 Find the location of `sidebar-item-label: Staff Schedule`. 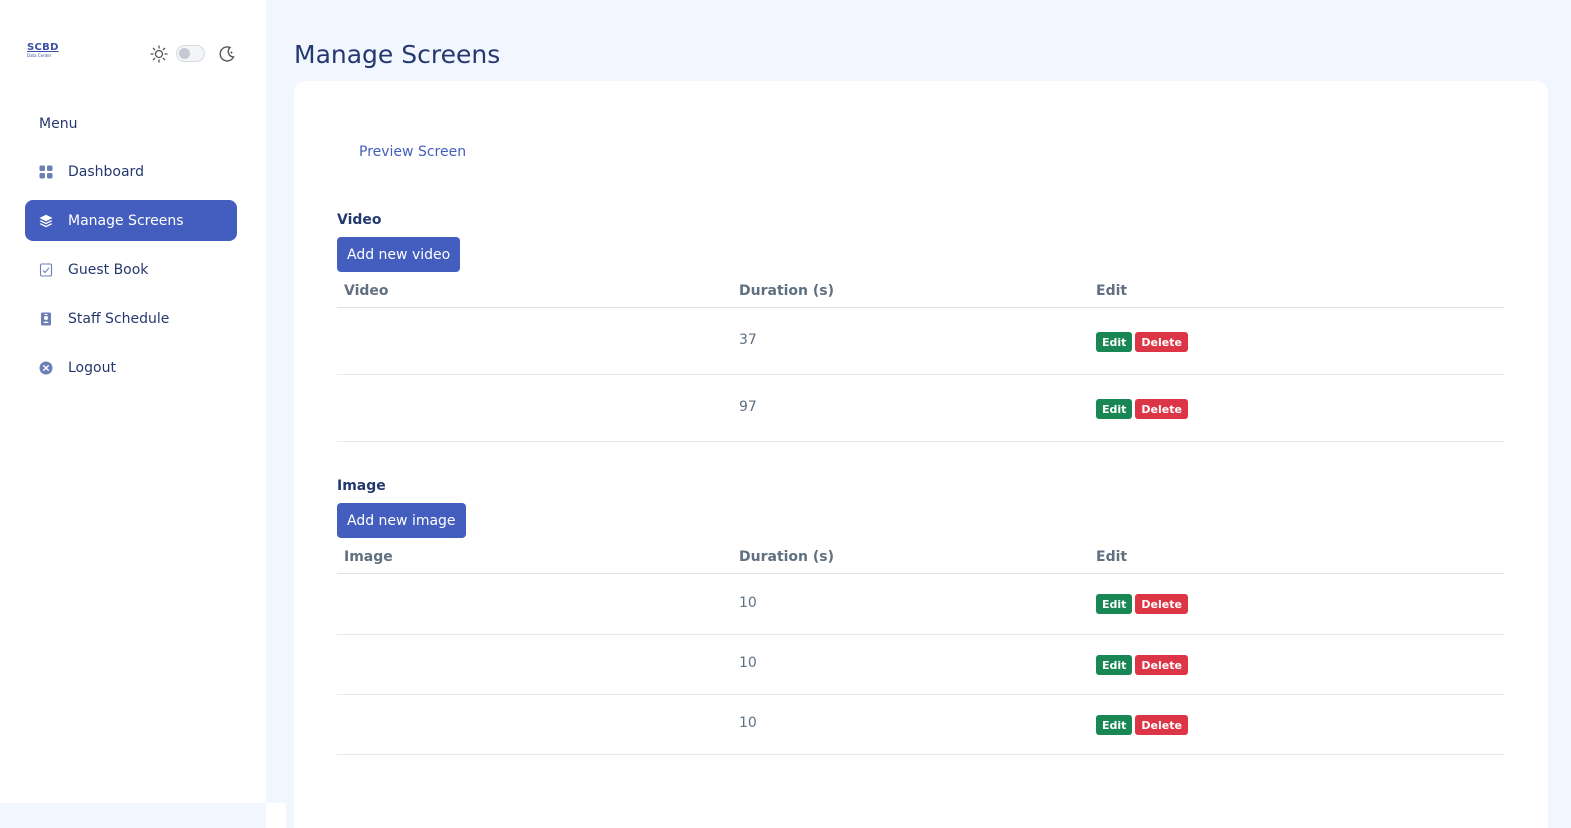

sidebar-item-label: Staff Schedule is located at coordinates (119, 318).